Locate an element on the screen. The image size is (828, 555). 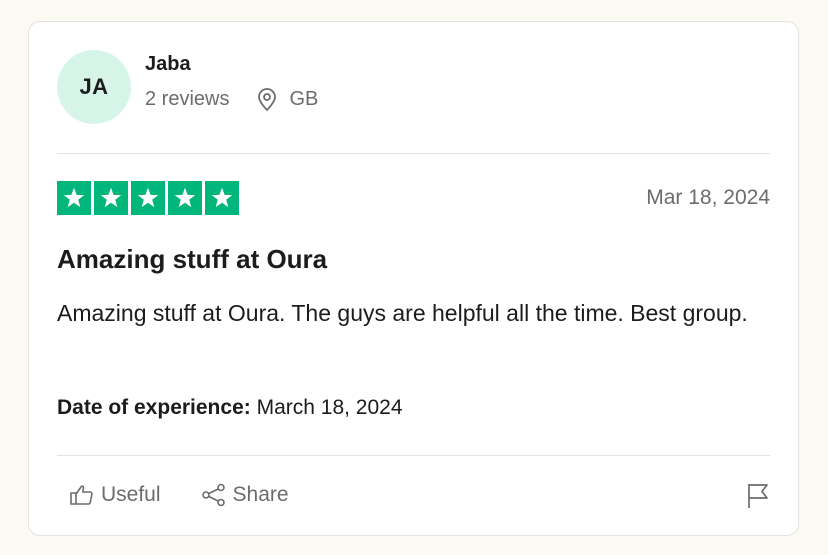
header-divider is located at coordinates (413, 153).